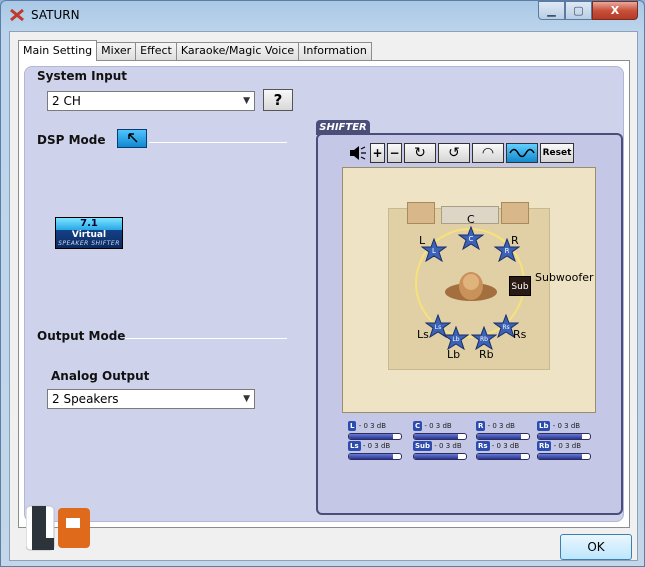 The width and height of the screenshot is (645, 567). Describe the element at coordinates (418, 426) in the screenshot. I see `meter-channel: C` at that location.